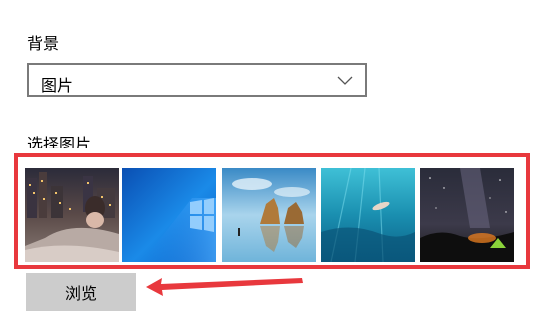 The image size is (545, 324). Describe the element at coordinates (57, 85) in the screenshot. I see `background-dropdown-value: 图片` at that location.